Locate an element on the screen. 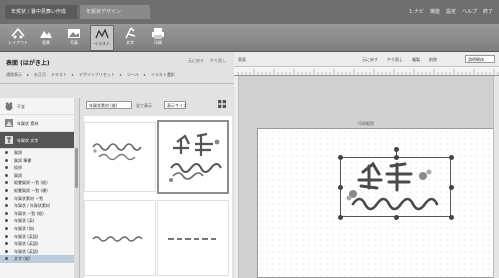 The height and width of the screenshot is (278, 499). resize-handle-sw is located at coordinates (340, 217).